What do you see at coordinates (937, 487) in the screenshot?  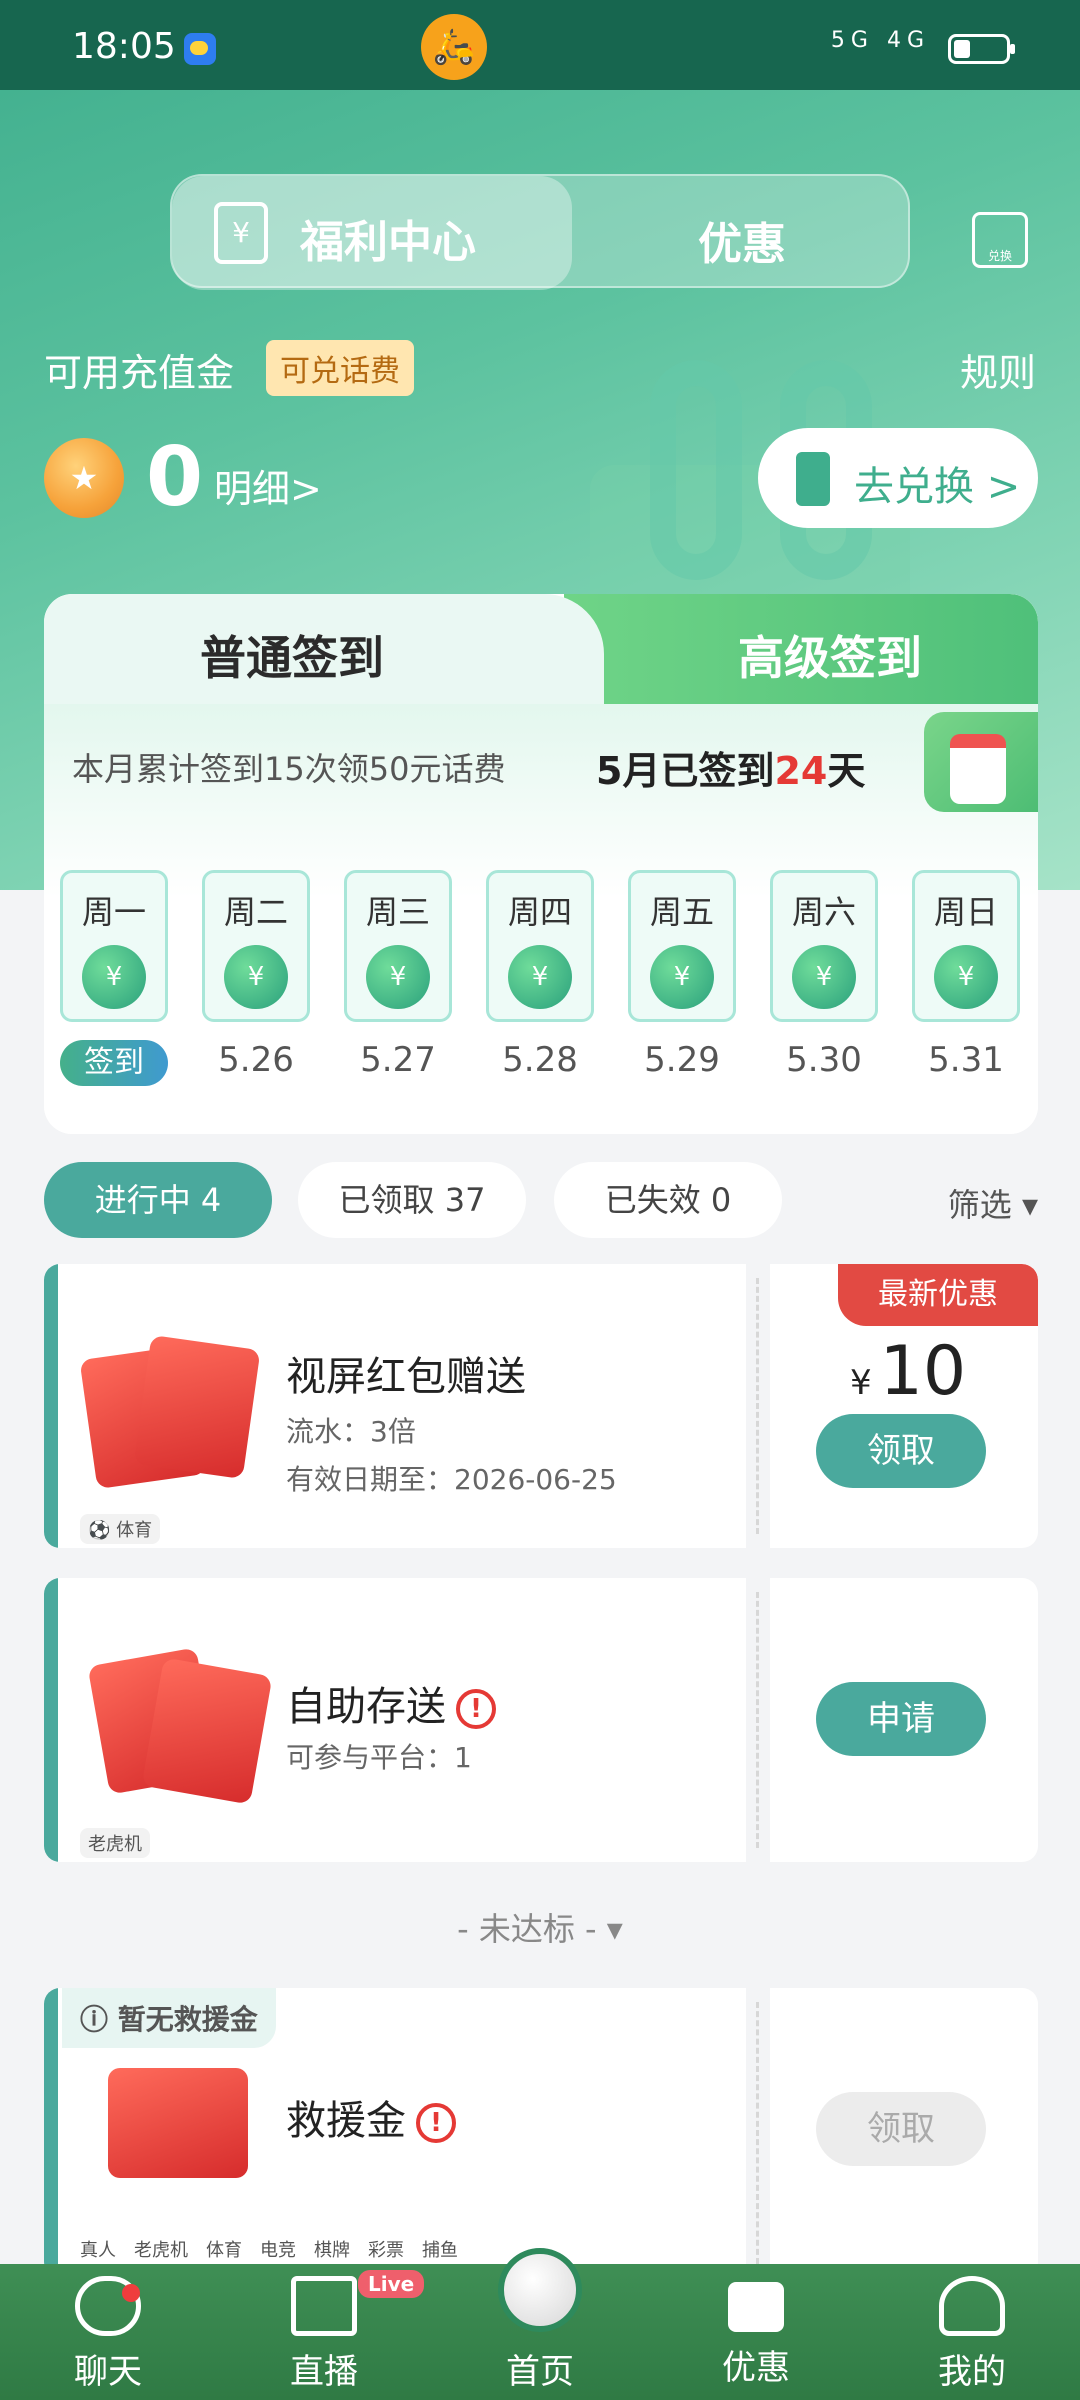 I see `go-exchange-label: 去兑换 >` at bounding box center [937, 487].